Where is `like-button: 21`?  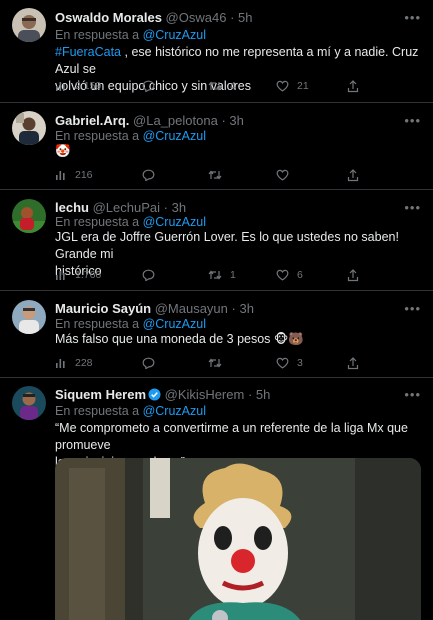
like-button: 21 is located at coordinates (292, 86).